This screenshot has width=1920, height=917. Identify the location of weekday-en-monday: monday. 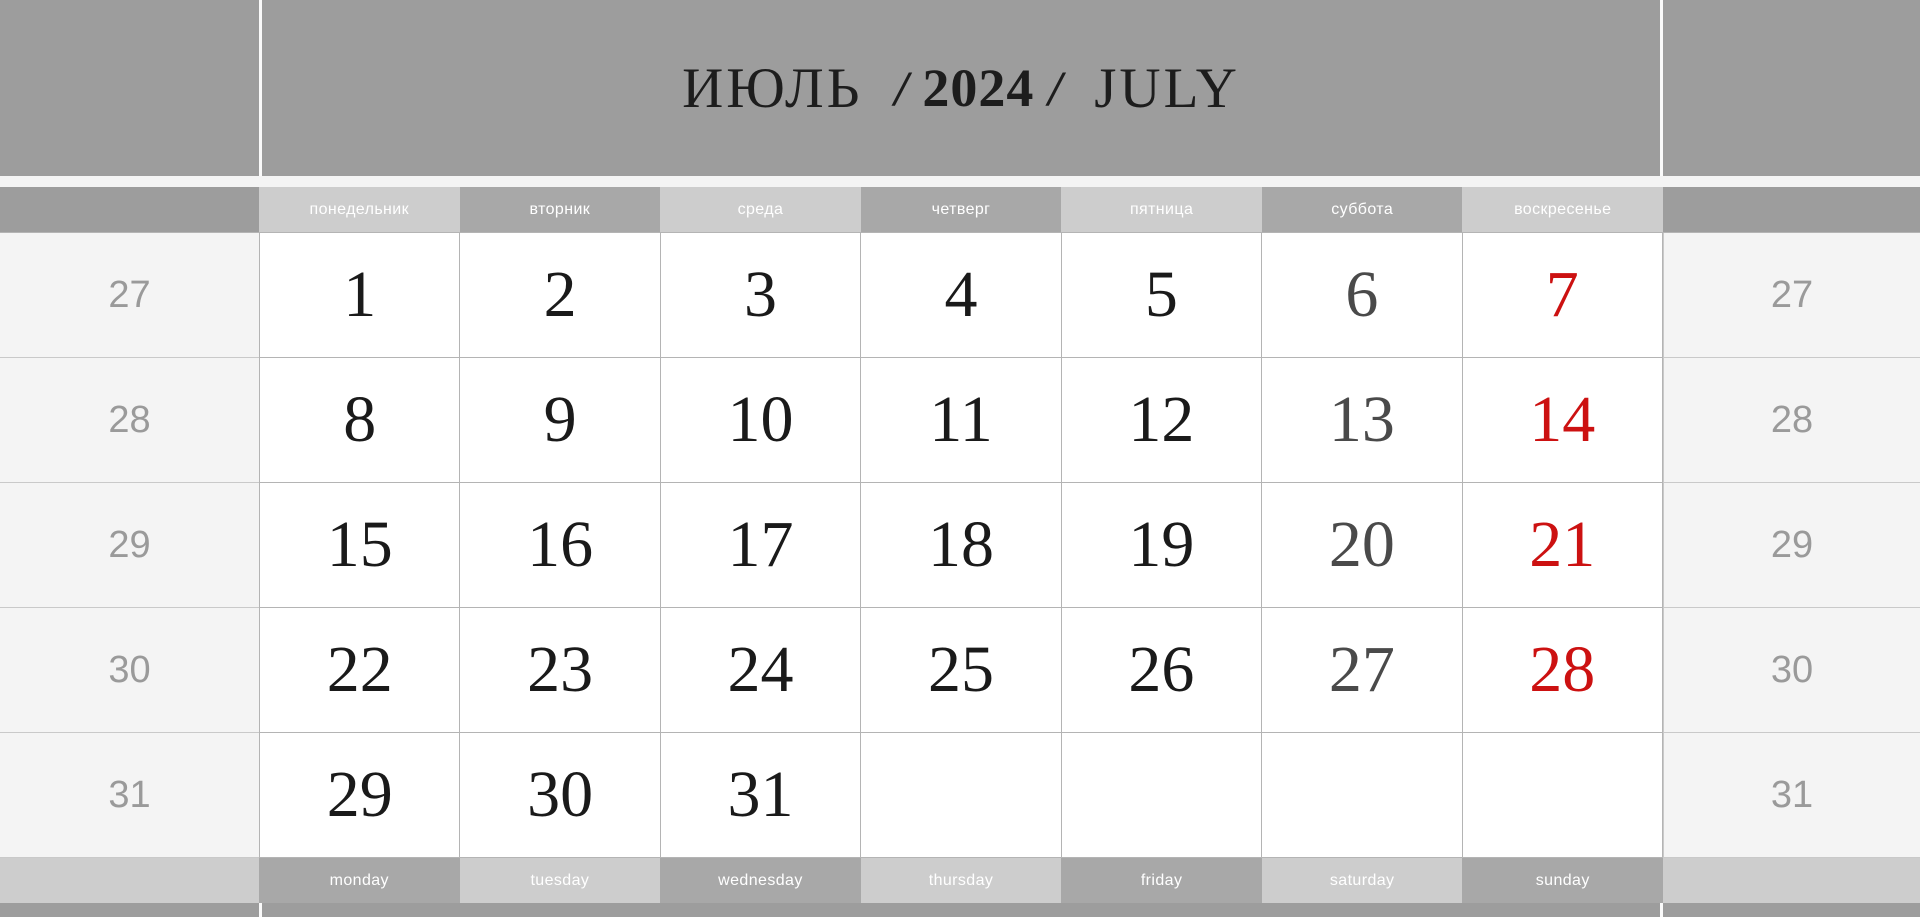
(359, 880).